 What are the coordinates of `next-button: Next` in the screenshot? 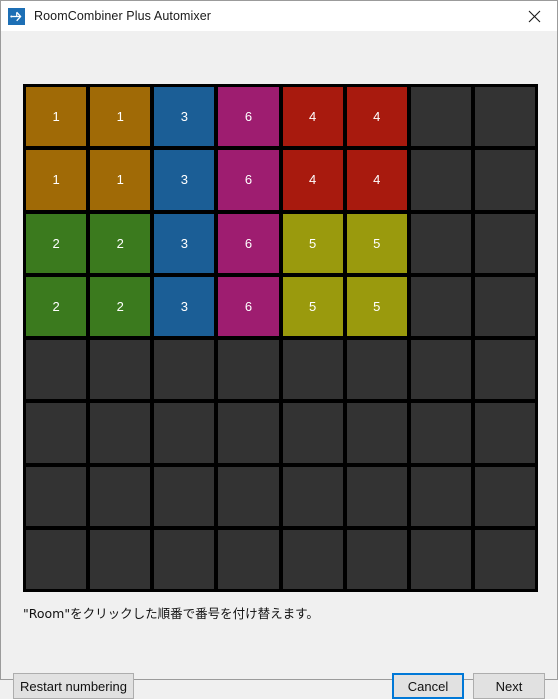 It's located at (509, 686).